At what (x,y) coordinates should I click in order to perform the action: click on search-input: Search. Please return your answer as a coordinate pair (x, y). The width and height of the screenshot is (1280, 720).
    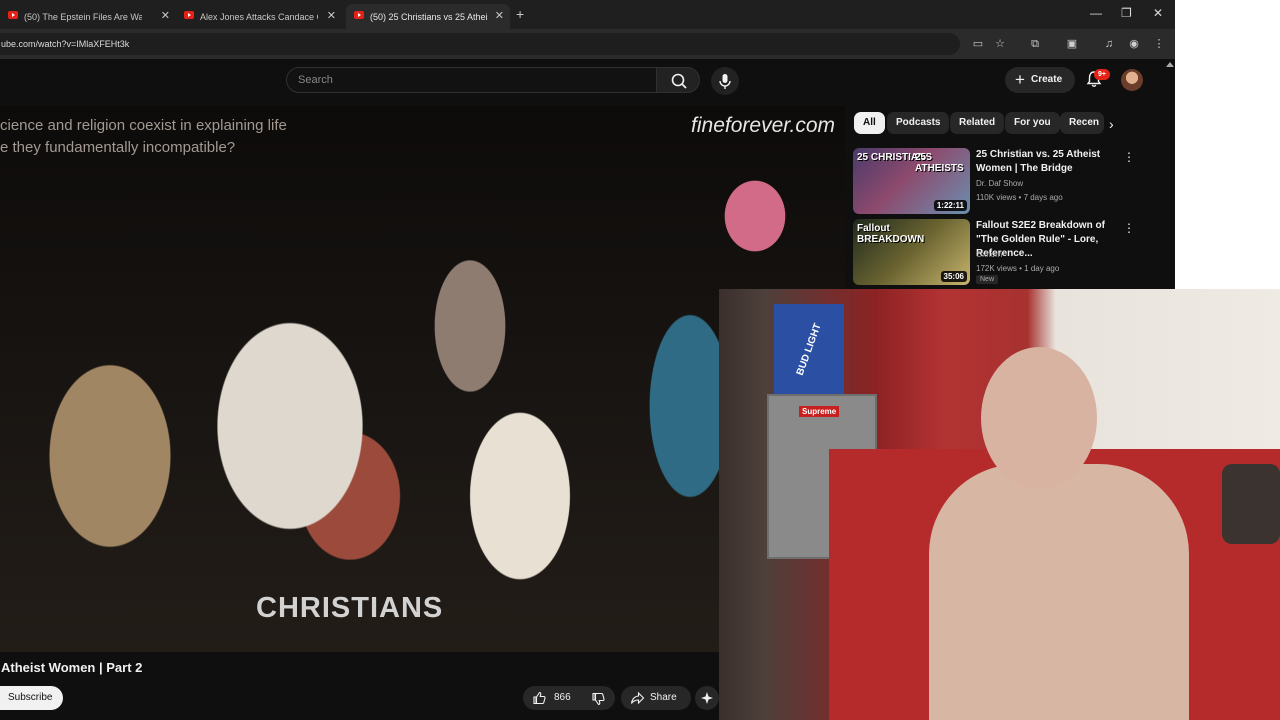
    Looking at the image, I should click on (471, 80).